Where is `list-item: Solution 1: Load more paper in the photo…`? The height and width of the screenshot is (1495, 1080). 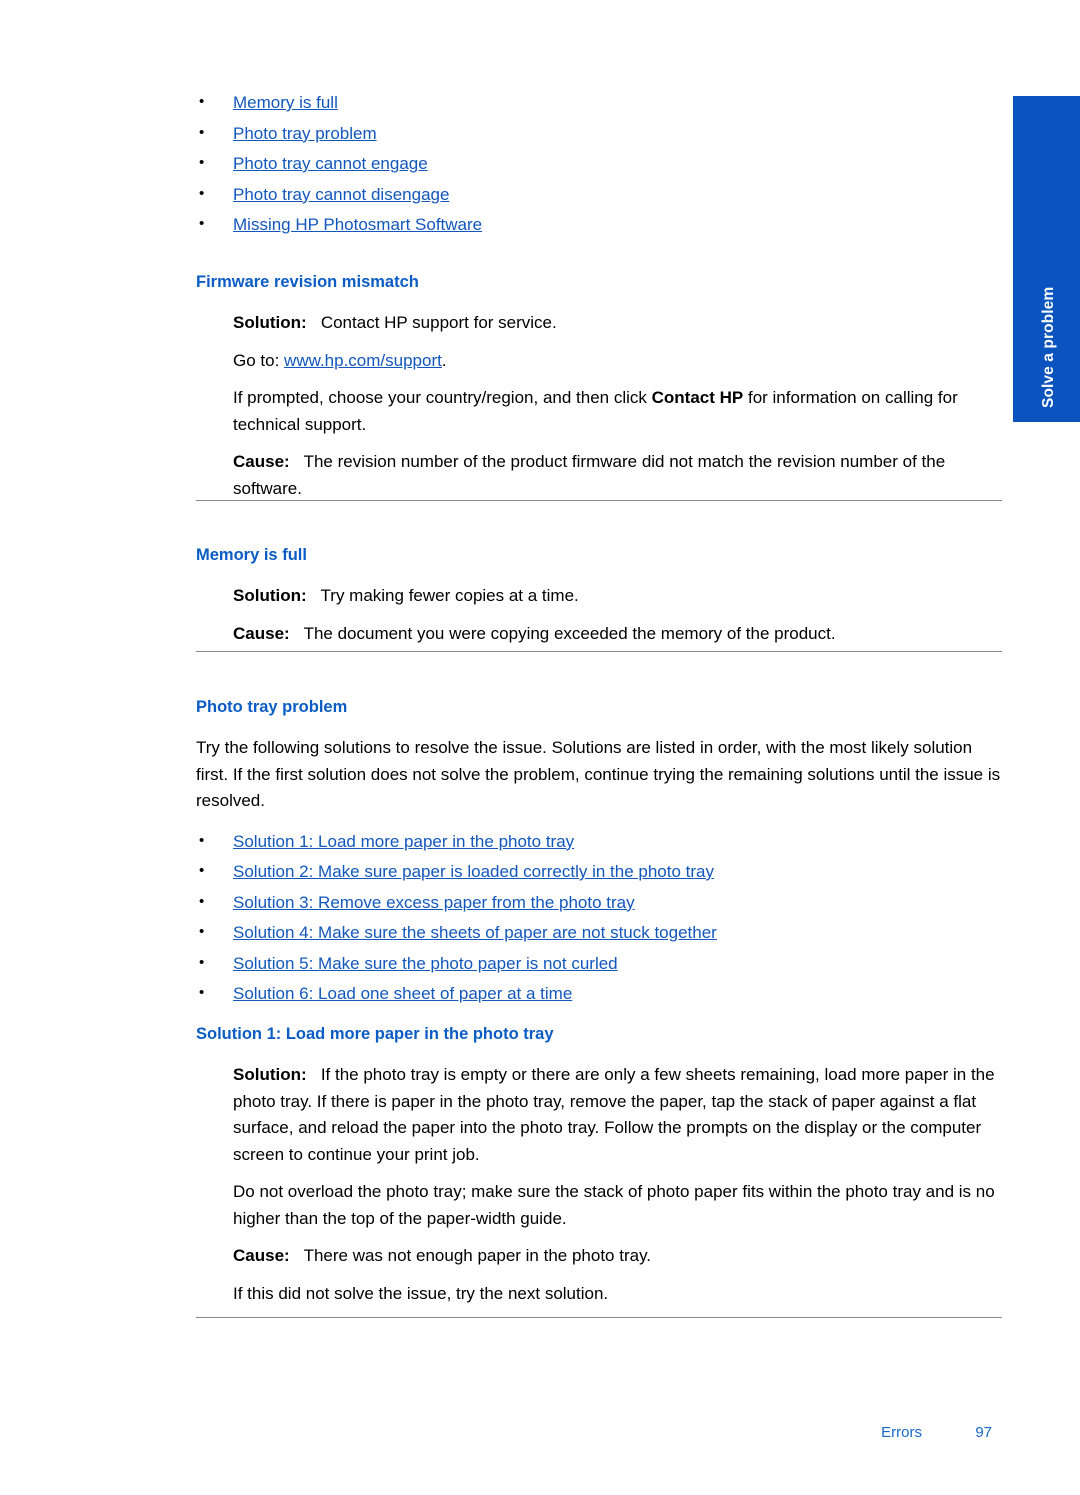
list-item: Solution 1: Load more paper in the photo… is located at coordinates (599, 842).